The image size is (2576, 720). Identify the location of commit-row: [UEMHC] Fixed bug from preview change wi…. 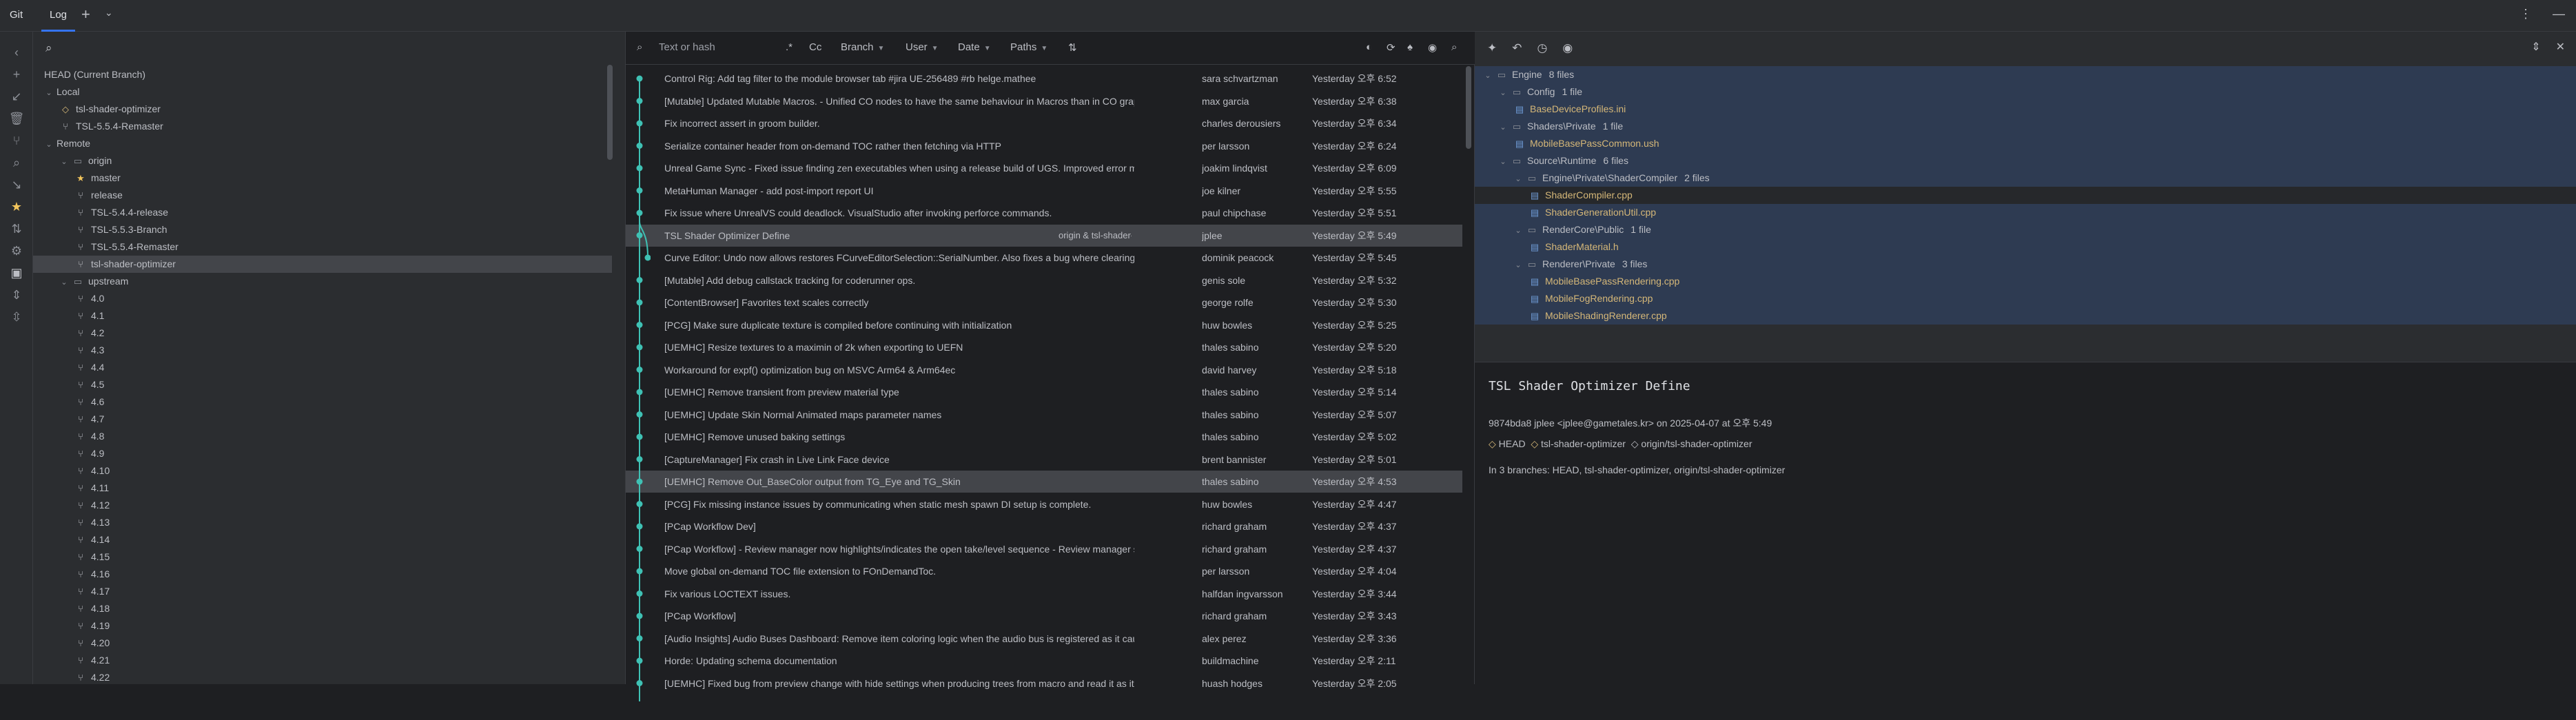
(1044, 683).